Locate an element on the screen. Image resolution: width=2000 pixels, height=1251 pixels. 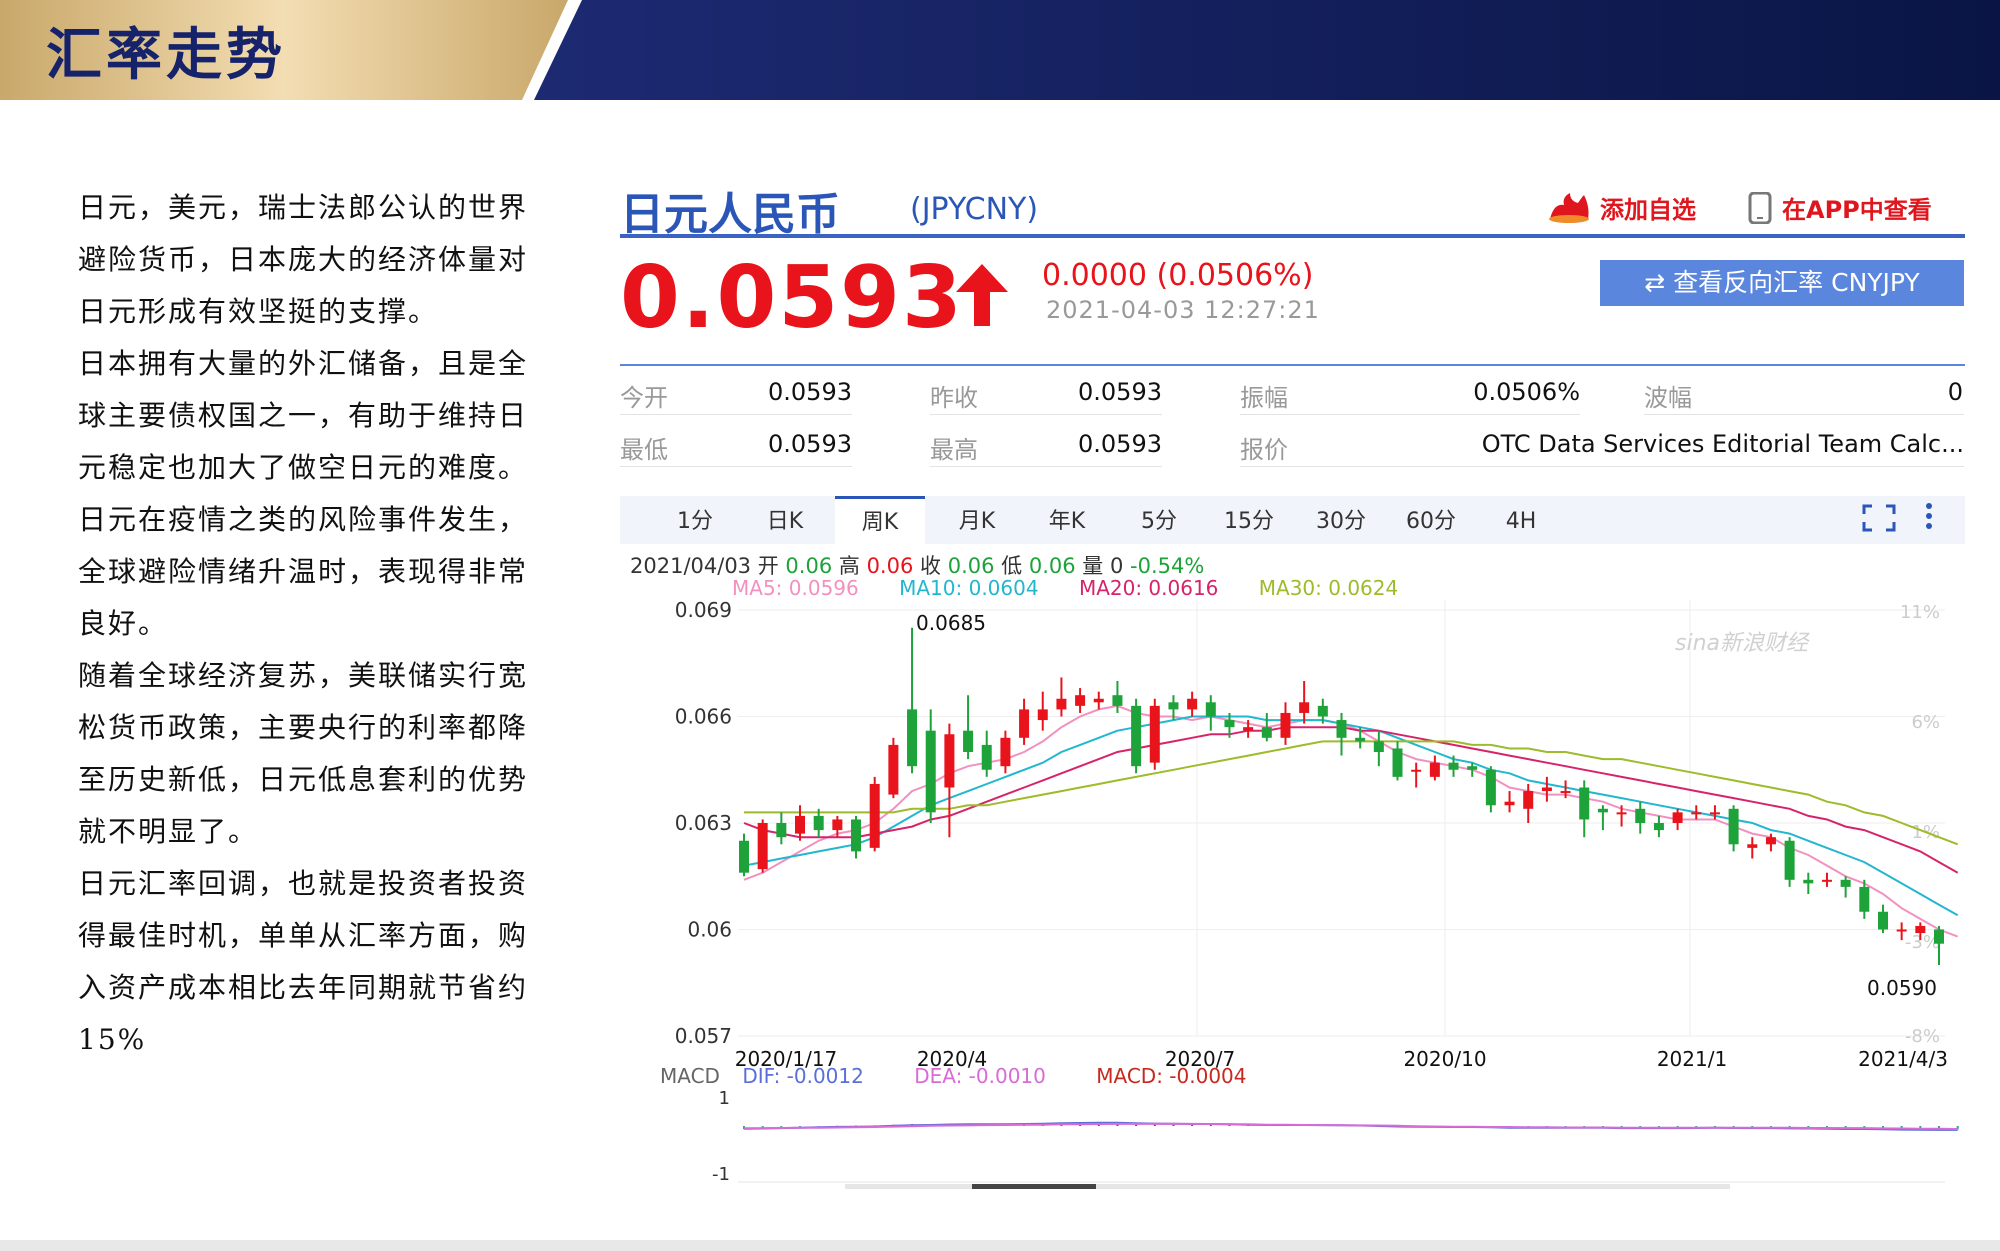
slide-footer-bar is located at coordinates (1000, 1245).